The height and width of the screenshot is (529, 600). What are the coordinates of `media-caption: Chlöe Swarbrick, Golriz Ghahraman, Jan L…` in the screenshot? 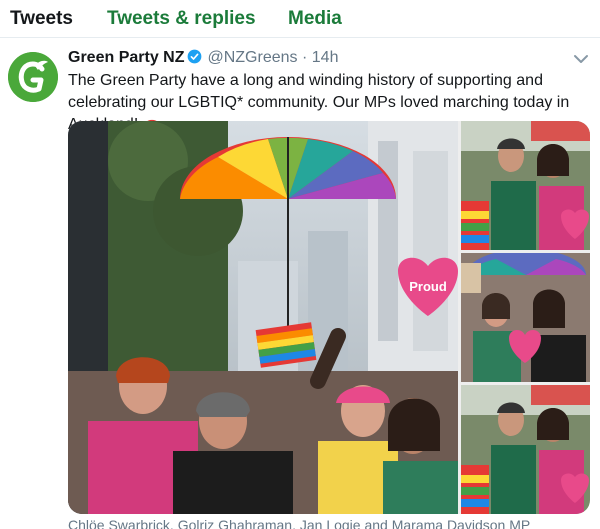 It's located at (299, 523).